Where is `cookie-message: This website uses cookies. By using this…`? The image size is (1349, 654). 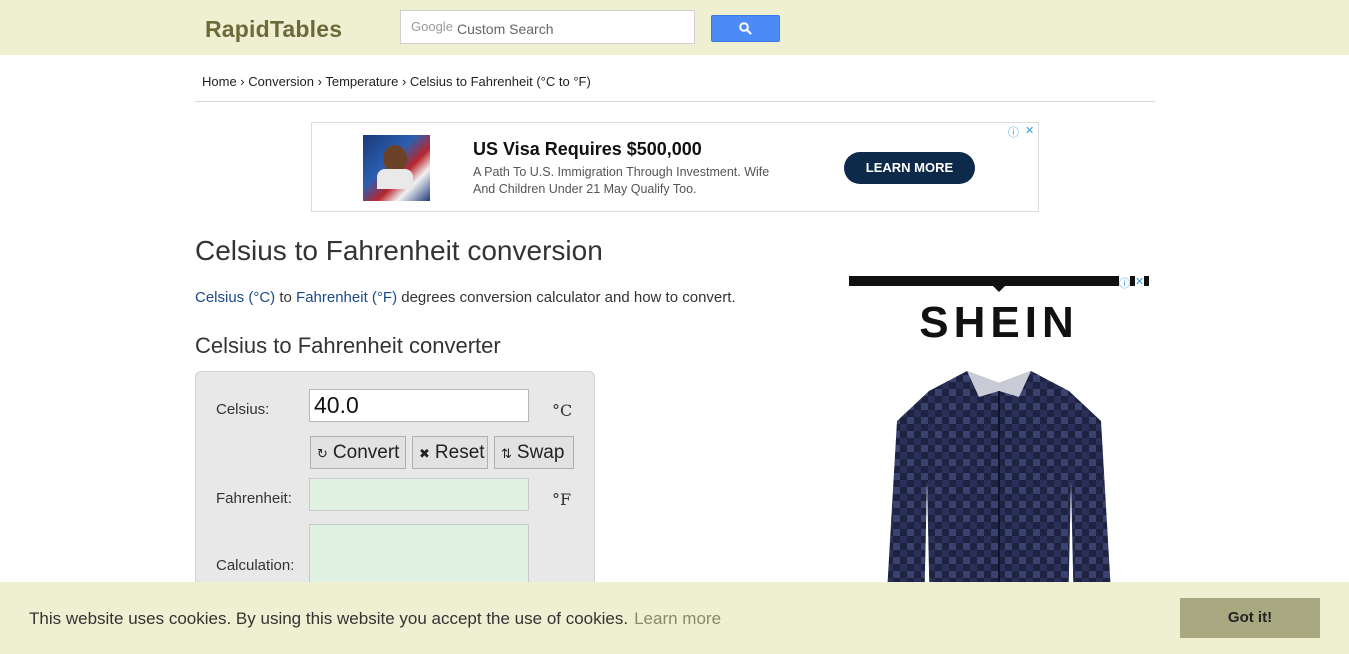
cookie-message: This website uses cookies. By using this… is located at coordinates (375, 619).